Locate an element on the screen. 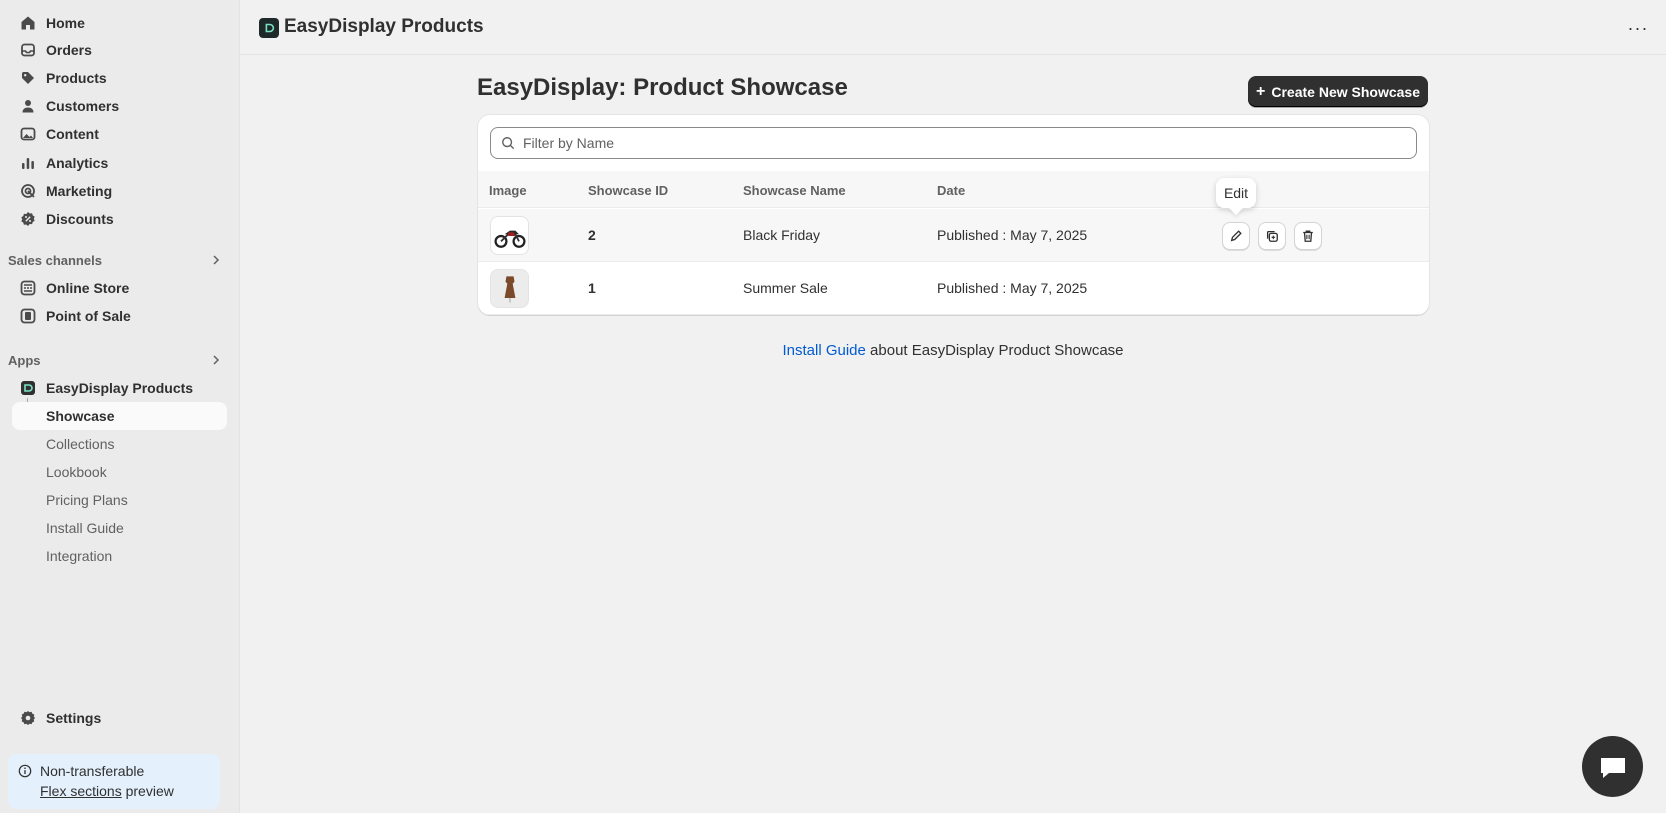  pencil-icon is located at coordinates (1236, 236).